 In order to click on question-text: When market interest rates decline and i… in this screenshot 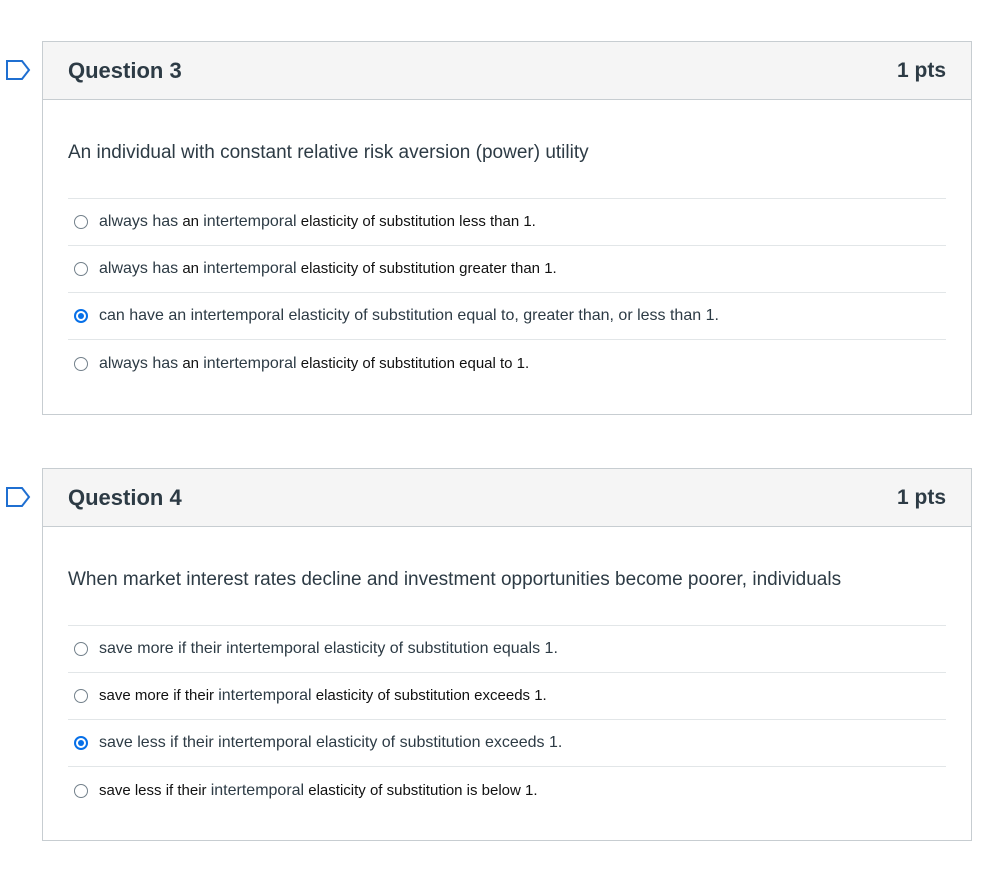, I will do `click(455, 579)`.